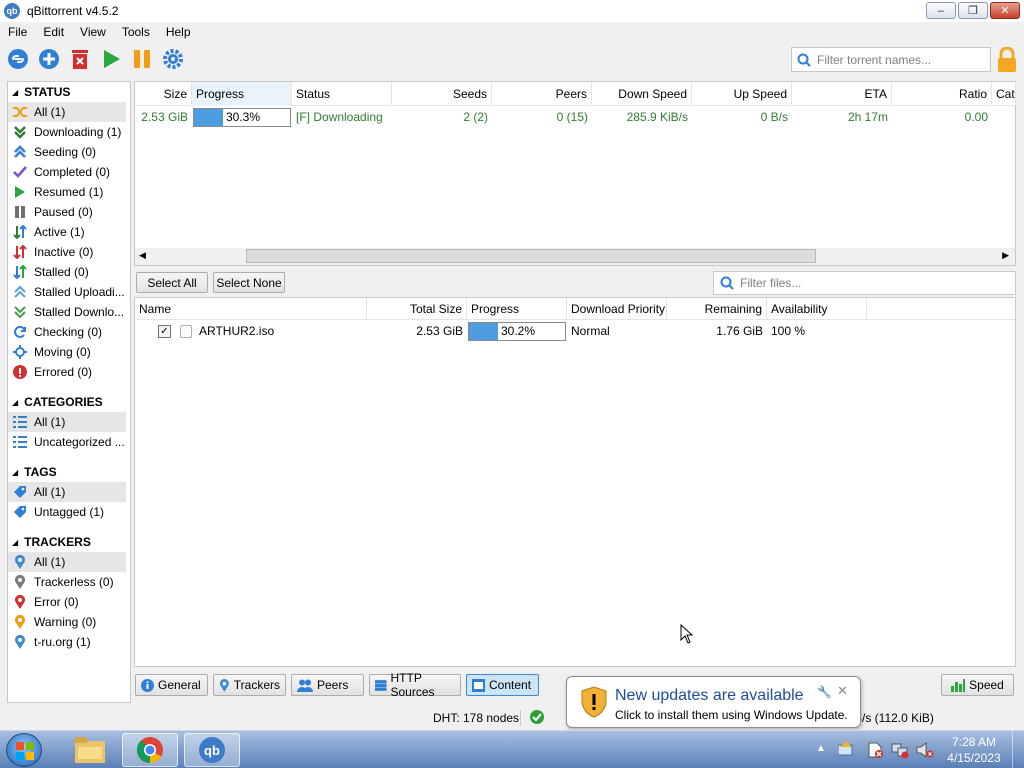  I want to click on file-progress-bar: 30.2%, so click(517, 331).